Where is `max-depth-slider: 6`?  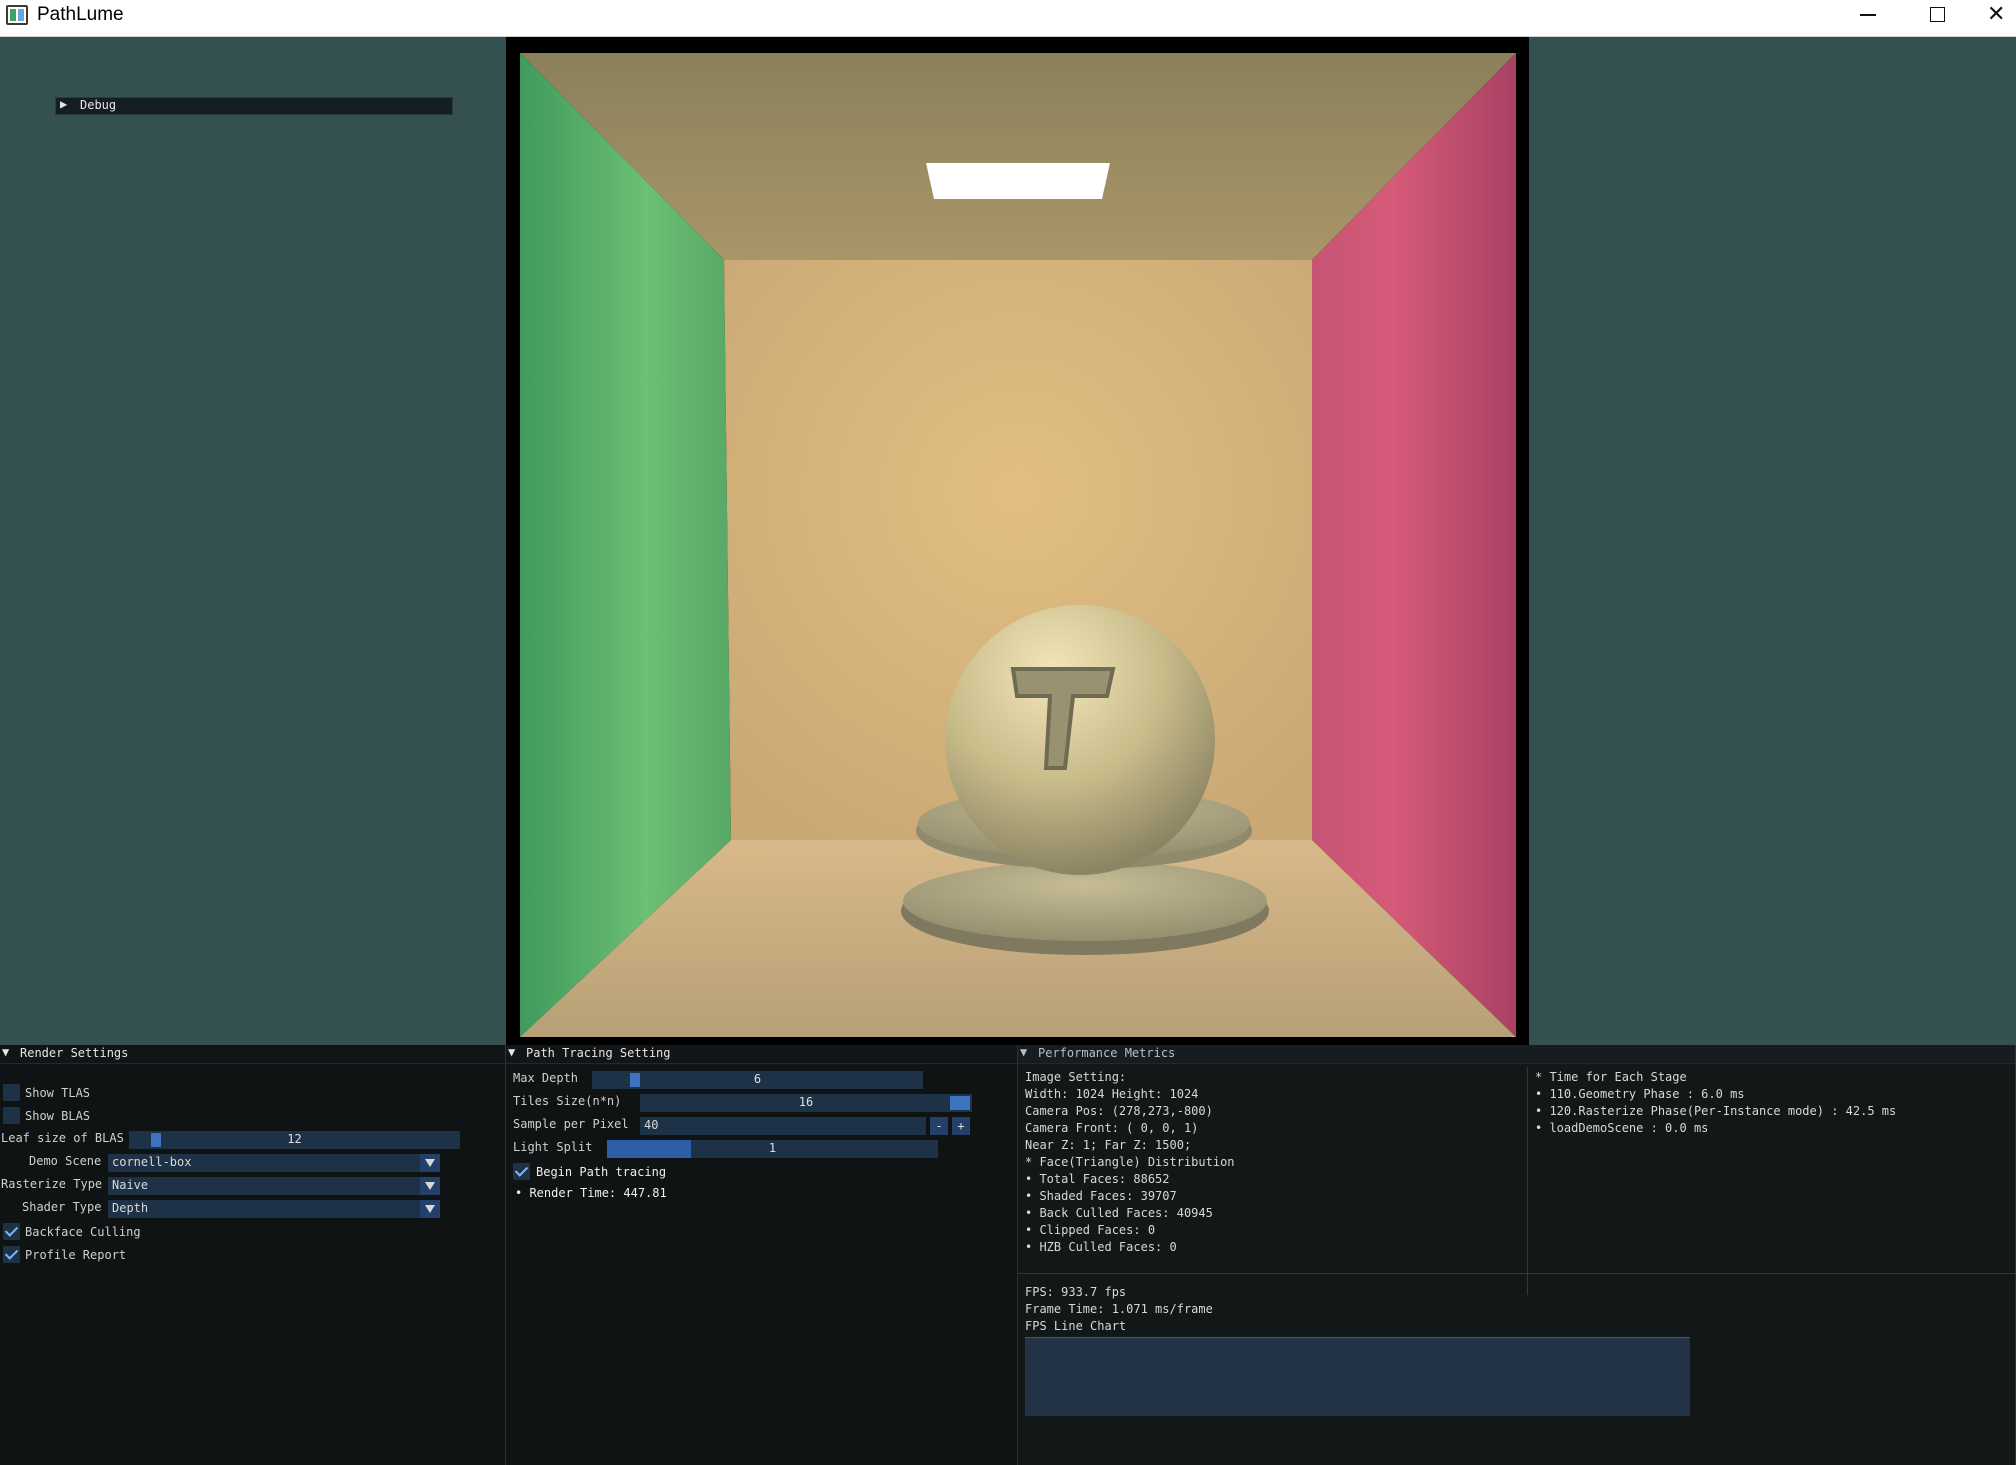
max-depth-slider: 6 is located at coordinates (757, 1080).